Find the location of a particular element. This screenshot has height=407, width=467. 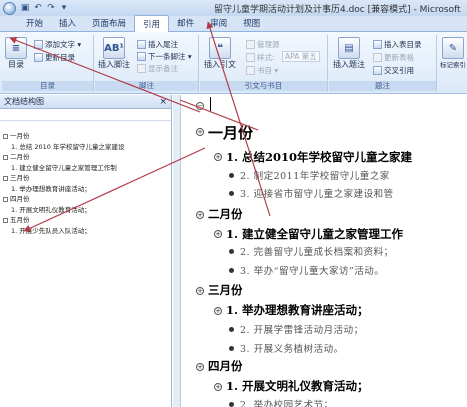

next-footnote-button: 下一条脚注 ▾ is located at coordinates (164, 56).